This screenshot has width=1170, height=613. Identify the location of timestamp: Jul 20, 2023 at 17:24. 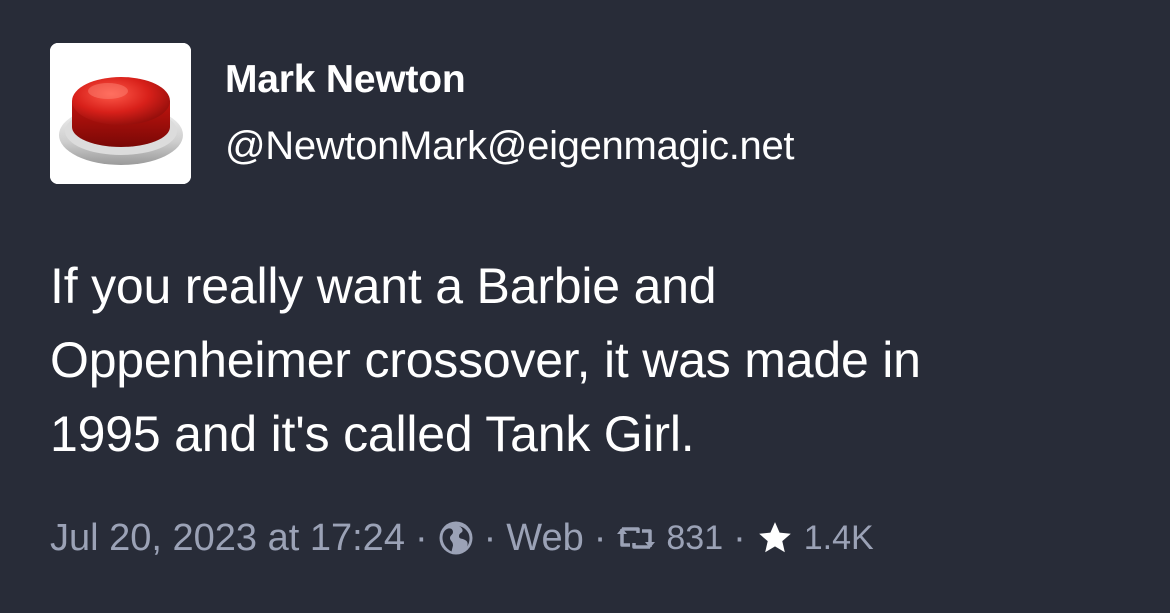
(227, 538).